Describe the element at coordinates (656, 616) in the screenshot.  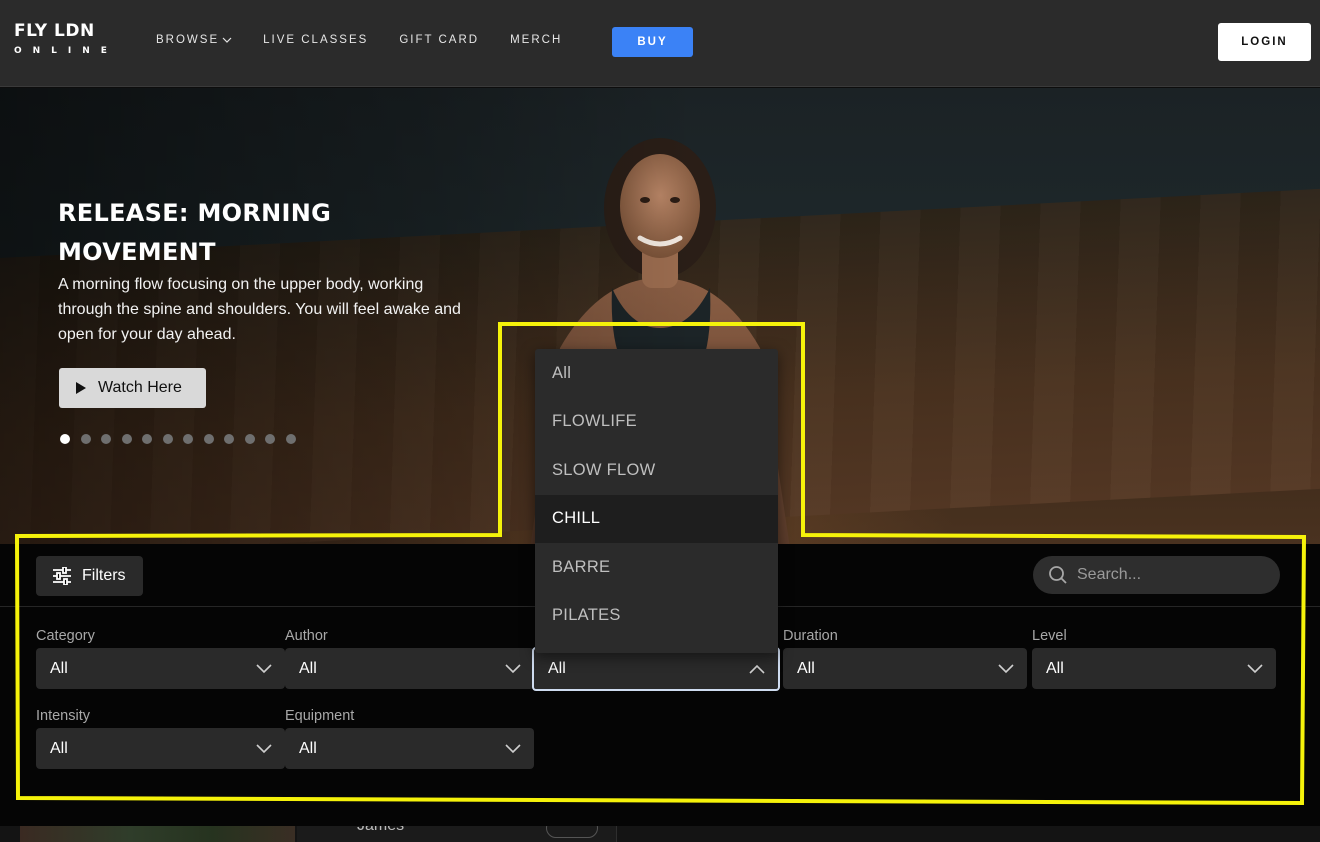
I see `dropdown-option-pilates: PILATES` at that location.